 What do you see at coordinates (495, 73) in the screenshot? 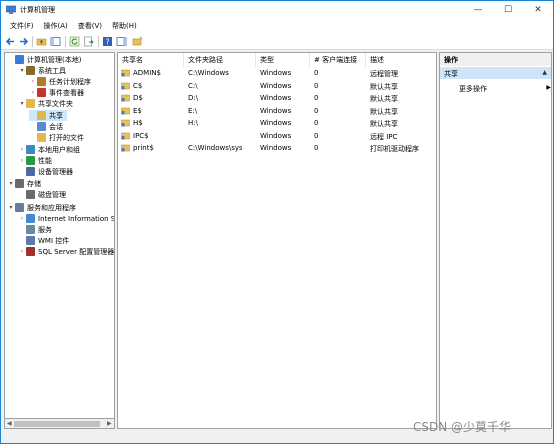
I see `actions-section-shares: 共享 ▲` at bounding box center [495, 73].